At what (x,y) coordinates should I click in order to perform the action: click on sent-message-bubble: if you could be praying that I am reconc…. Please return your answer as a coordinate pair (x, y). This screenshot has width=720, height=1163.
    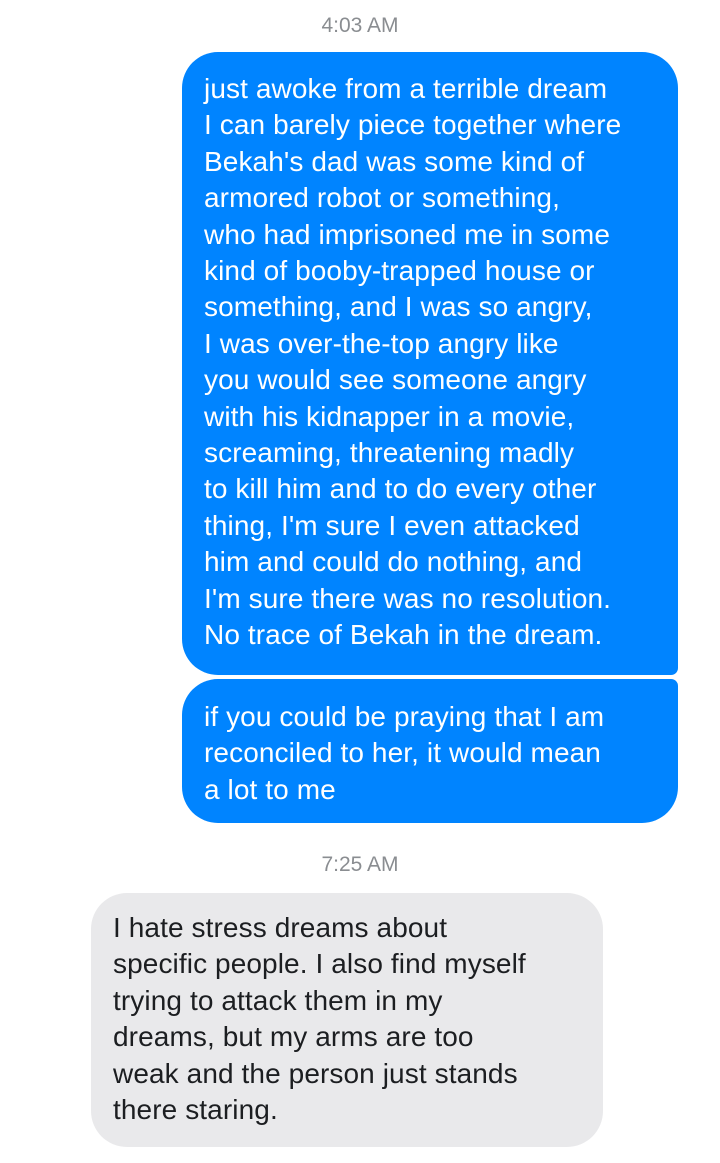
    Looking at the image, I should click on (430, 751).